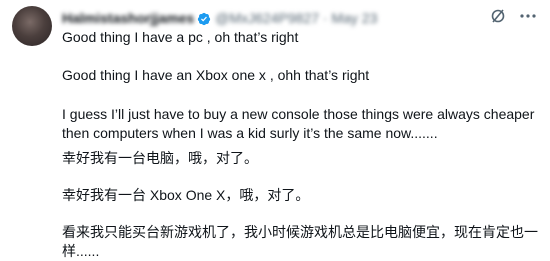 The image size is (550, 261). Describe the element at coordinates (528, 16) in the screenshot. I see `more-dots-icon` at that location.